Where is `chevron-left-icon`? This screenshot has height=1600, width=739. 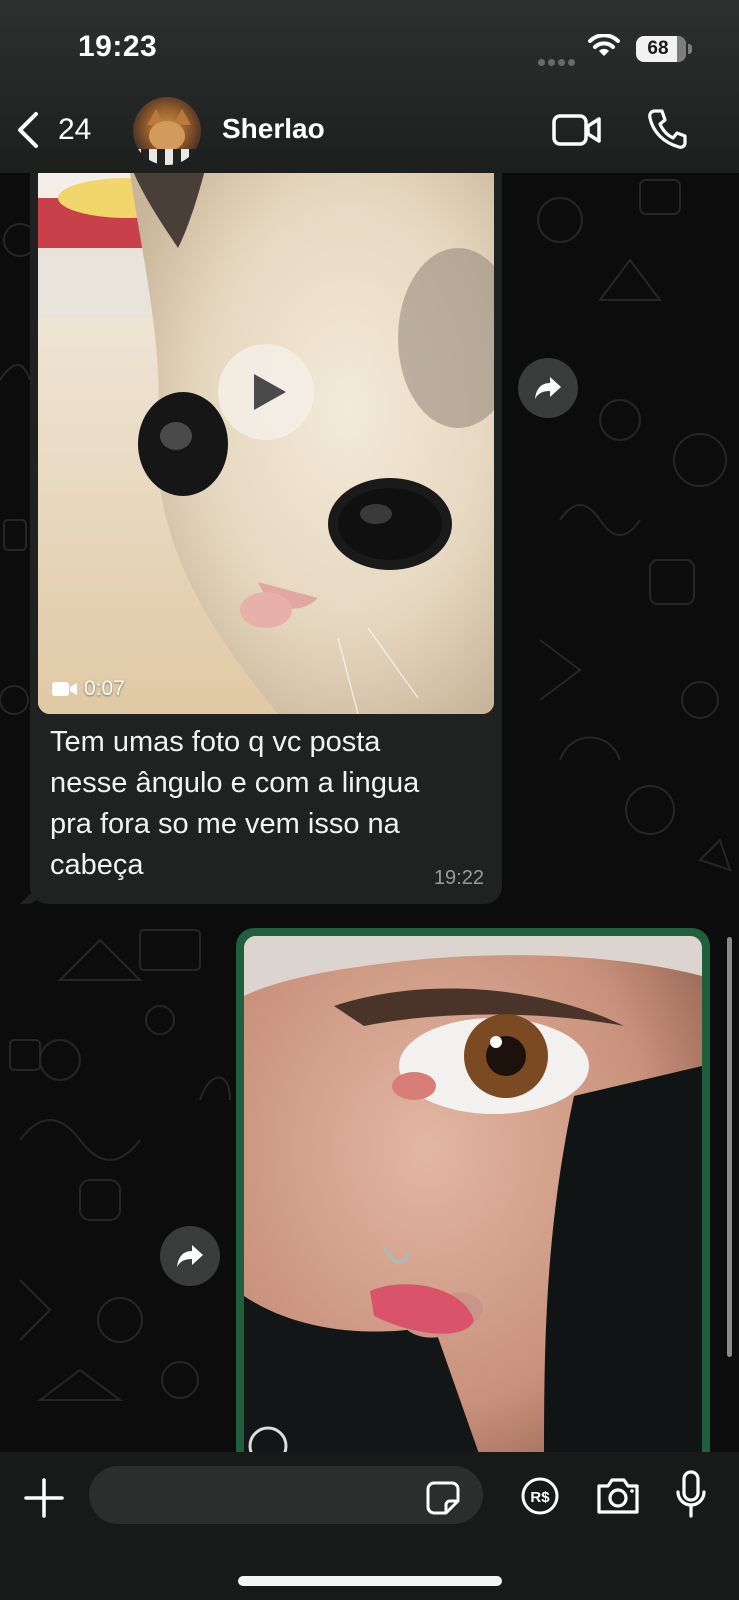 chevron-left-icon is located at coordinates (29, 130).